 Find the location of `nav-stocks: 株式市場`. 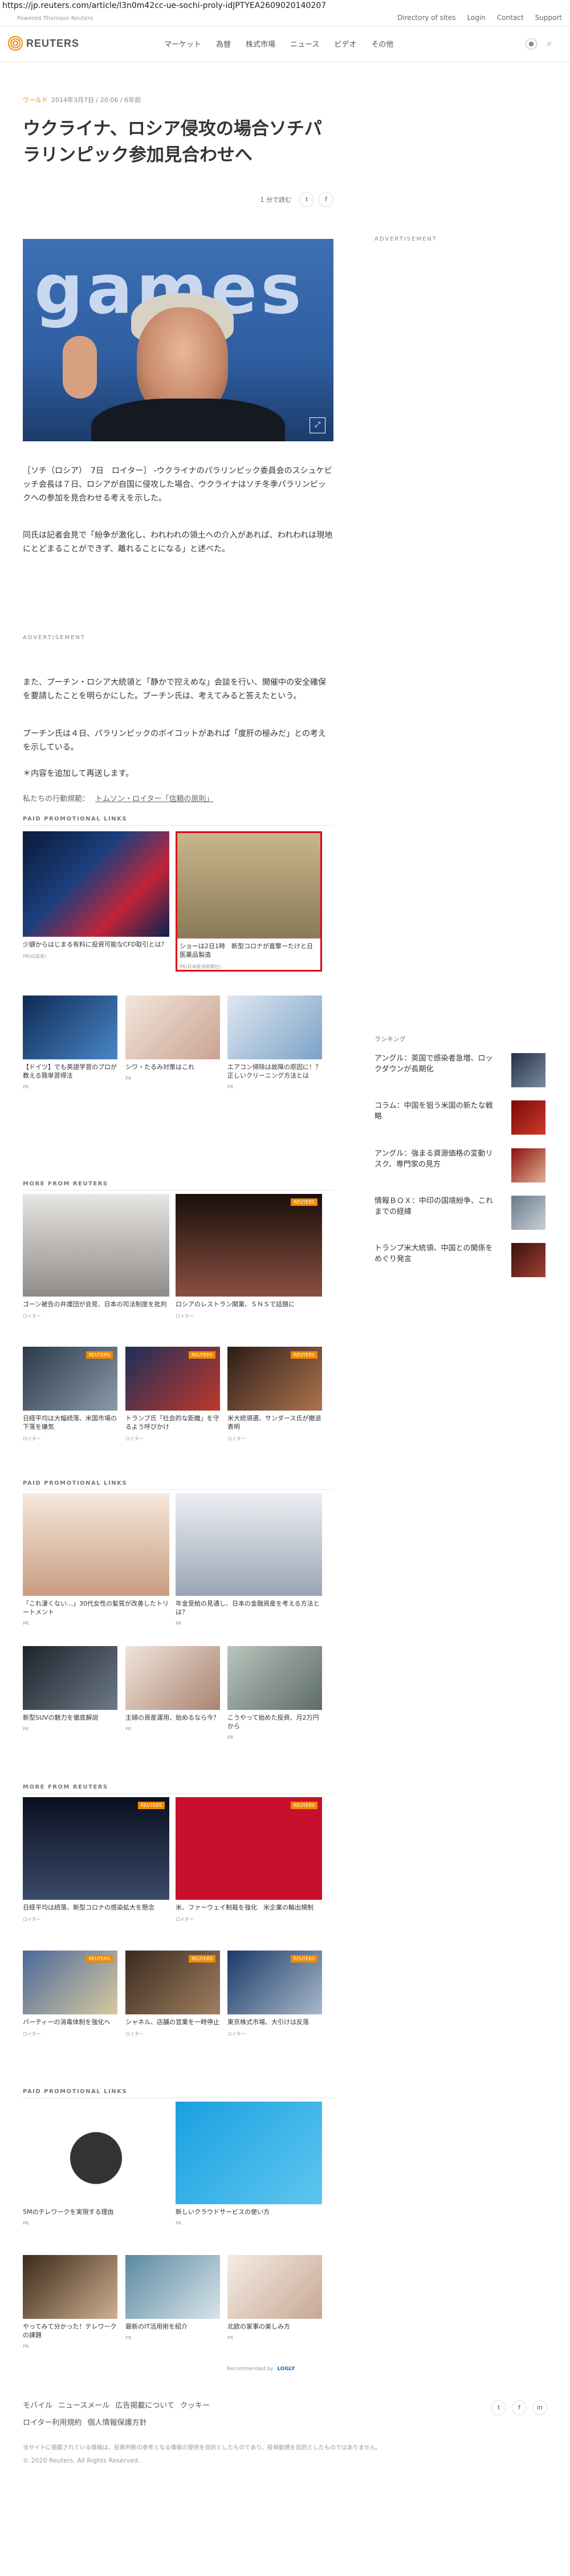

nav-stocks: 株式市場 is located at coordinates (260, 43).